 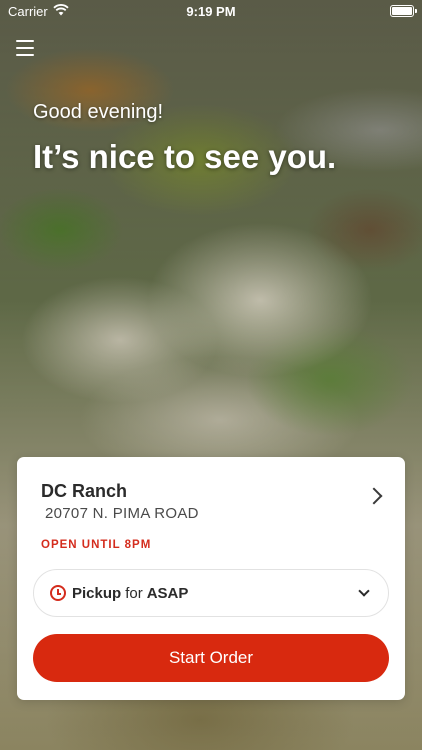 I want to click on clock-icon, so click(x=58, y=593).